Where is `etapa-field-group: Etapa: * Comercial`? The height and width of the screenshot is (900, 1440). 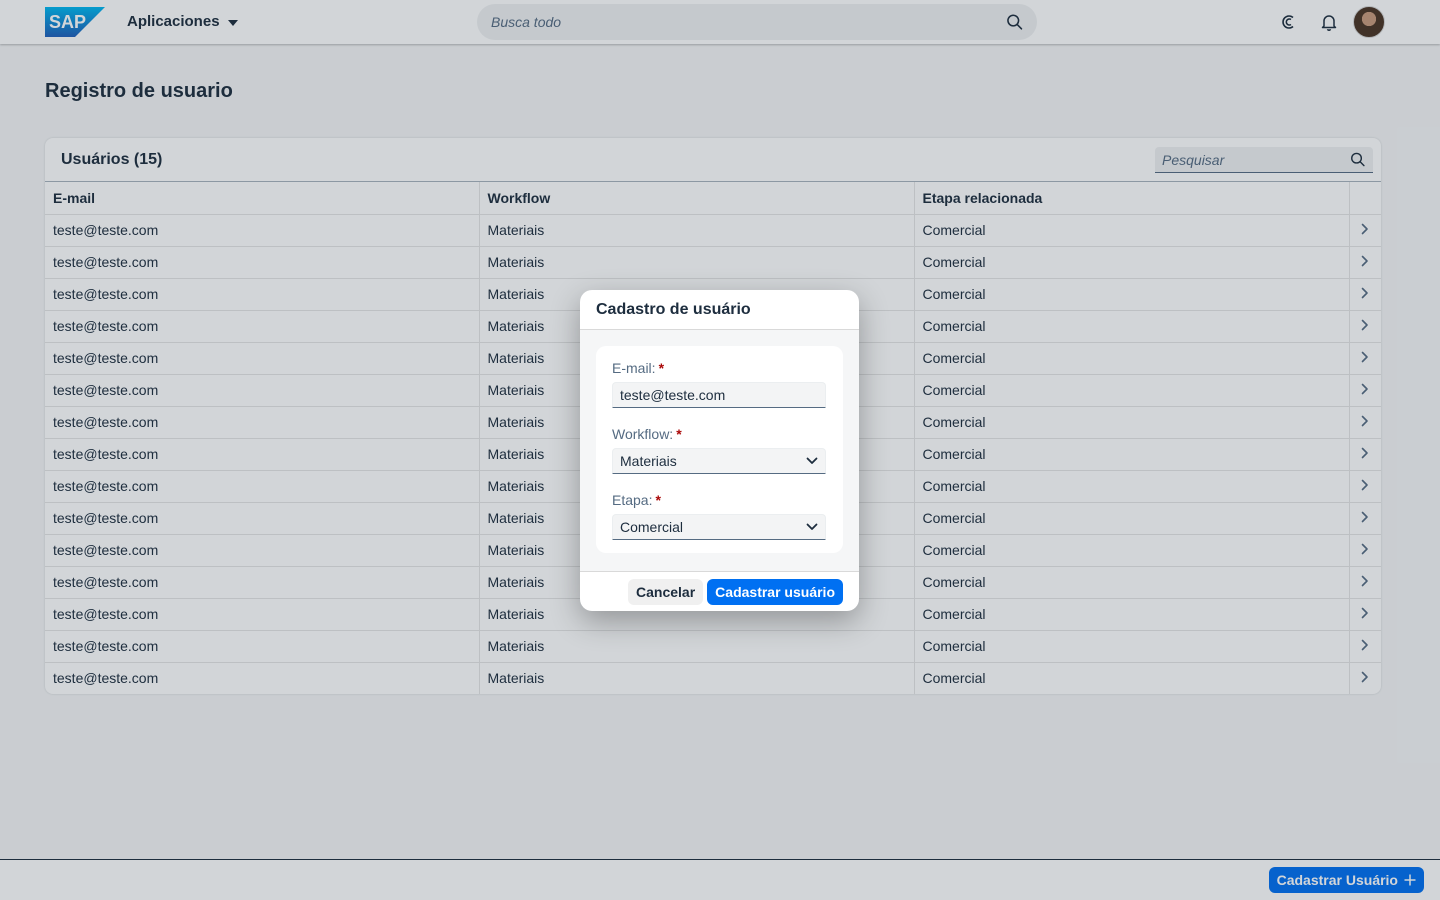 etapa-field-group: Etapa: * Comercial is located at coordinates (719, 516).